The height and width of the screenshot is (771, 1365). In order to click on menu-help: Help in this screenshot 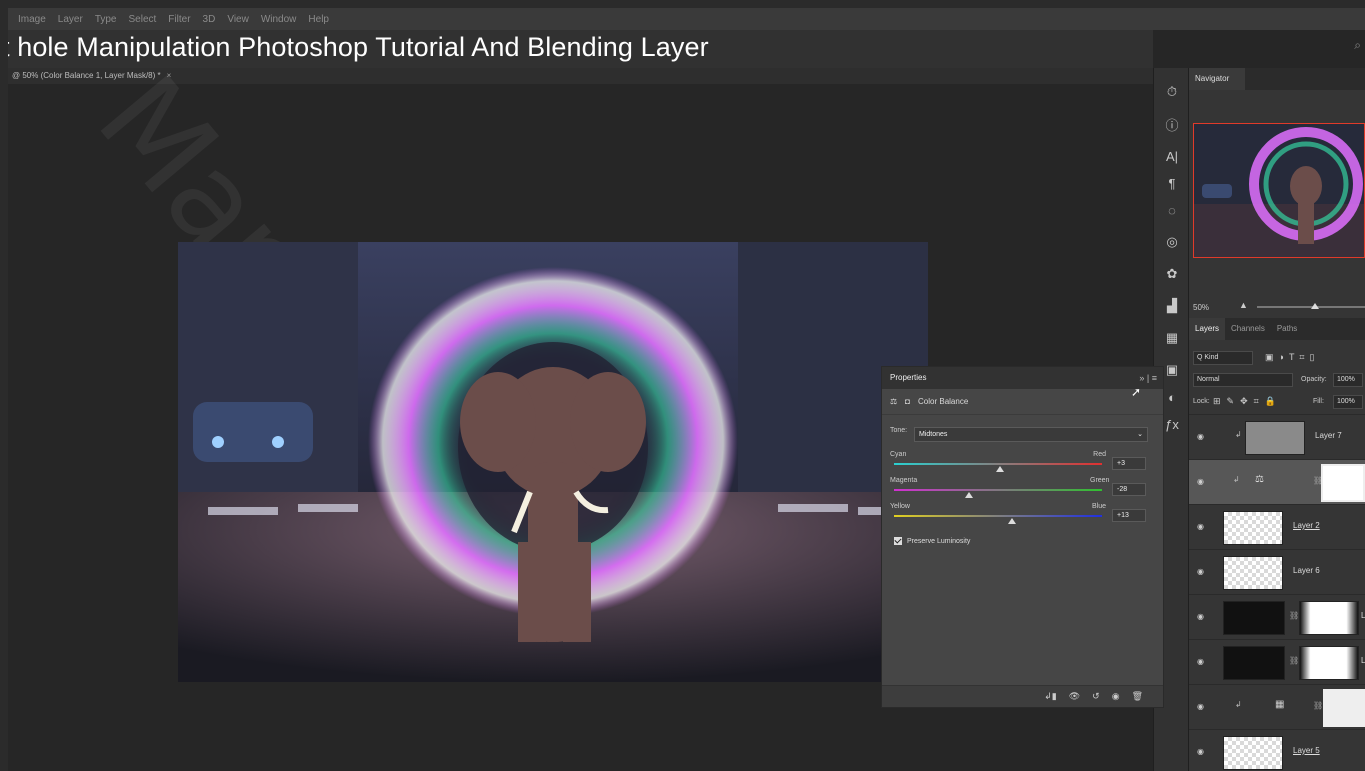, I will do `click(318, 19)`.